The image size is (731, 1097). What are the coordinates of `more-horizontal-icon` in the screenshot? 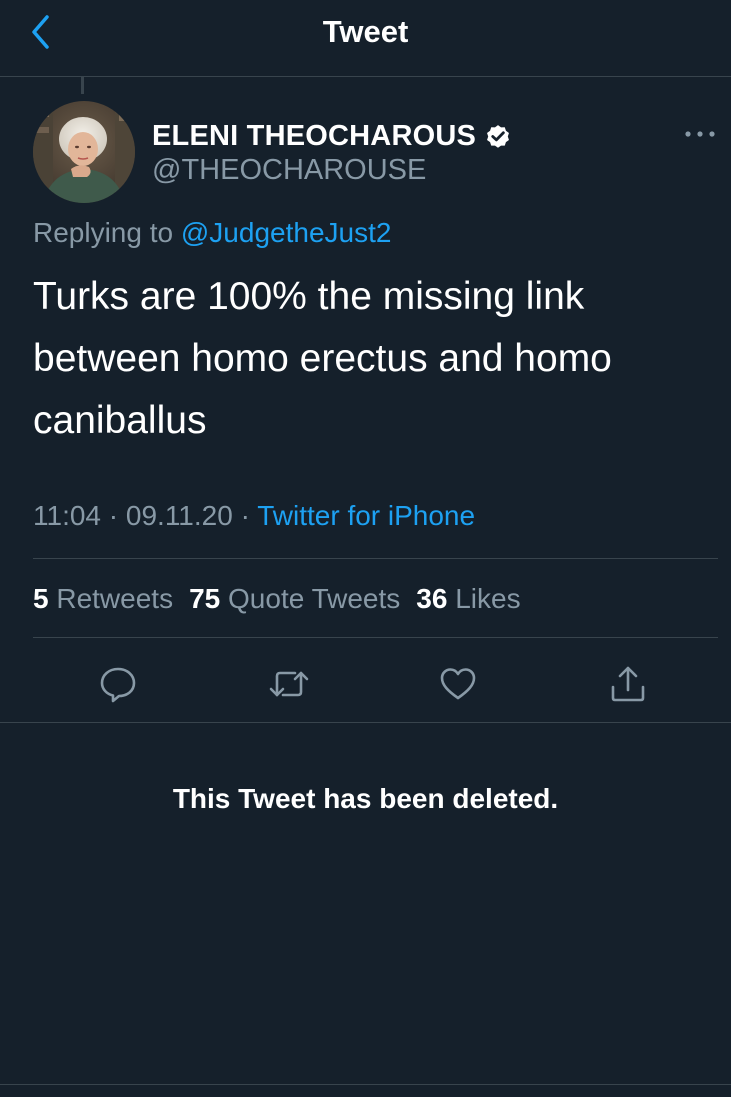 It's located at (700, 134).